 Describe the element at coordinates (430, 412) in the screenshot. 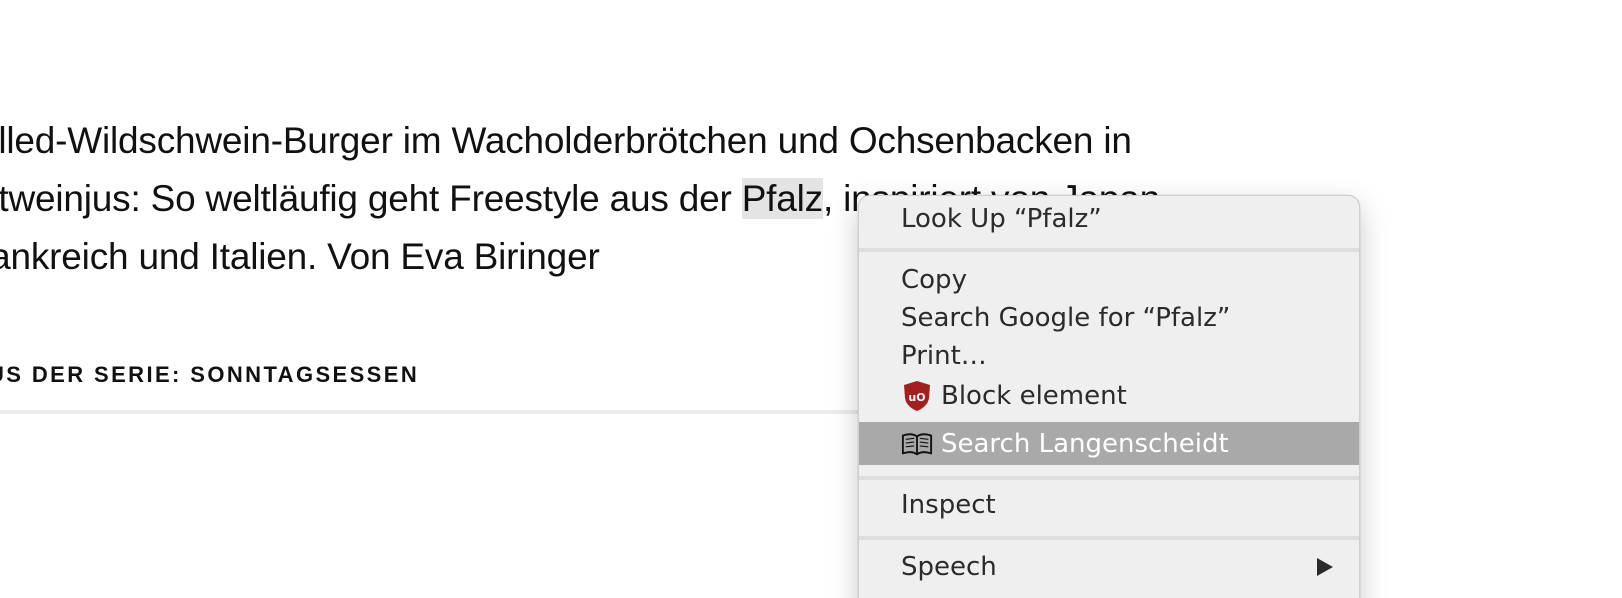

I see `divider` at that location.